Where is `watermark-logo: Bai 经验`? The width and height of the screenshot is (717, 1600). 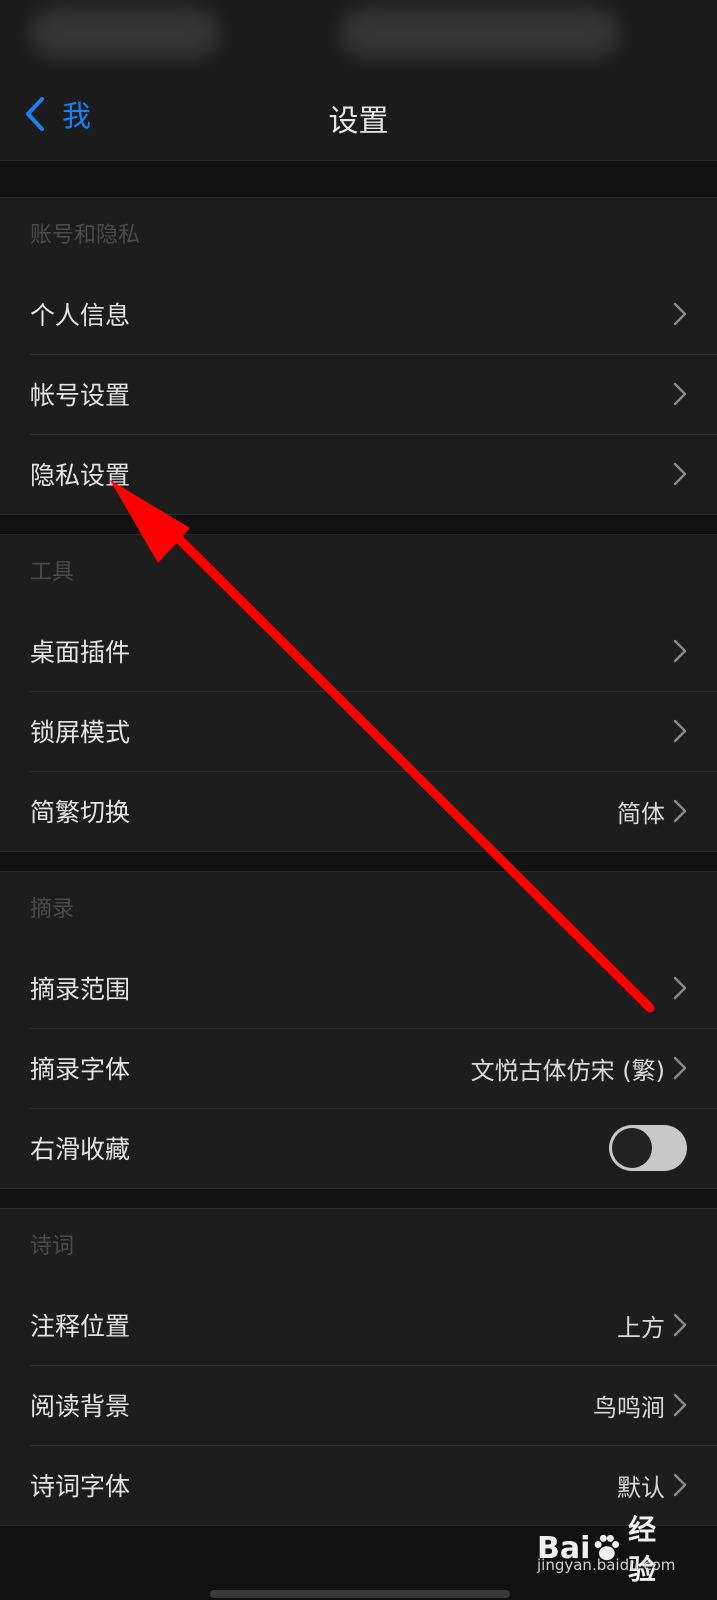
watermark-logo: Bai 经验 is located at coordinates (607, 1548).